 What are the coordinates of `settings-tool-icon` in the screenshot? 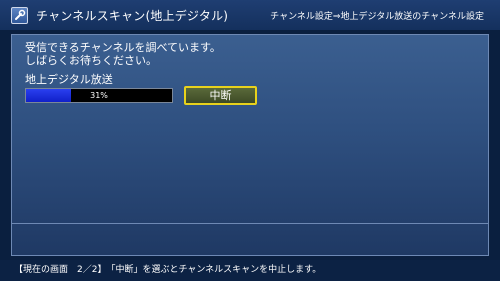 It's located at (19, 15).